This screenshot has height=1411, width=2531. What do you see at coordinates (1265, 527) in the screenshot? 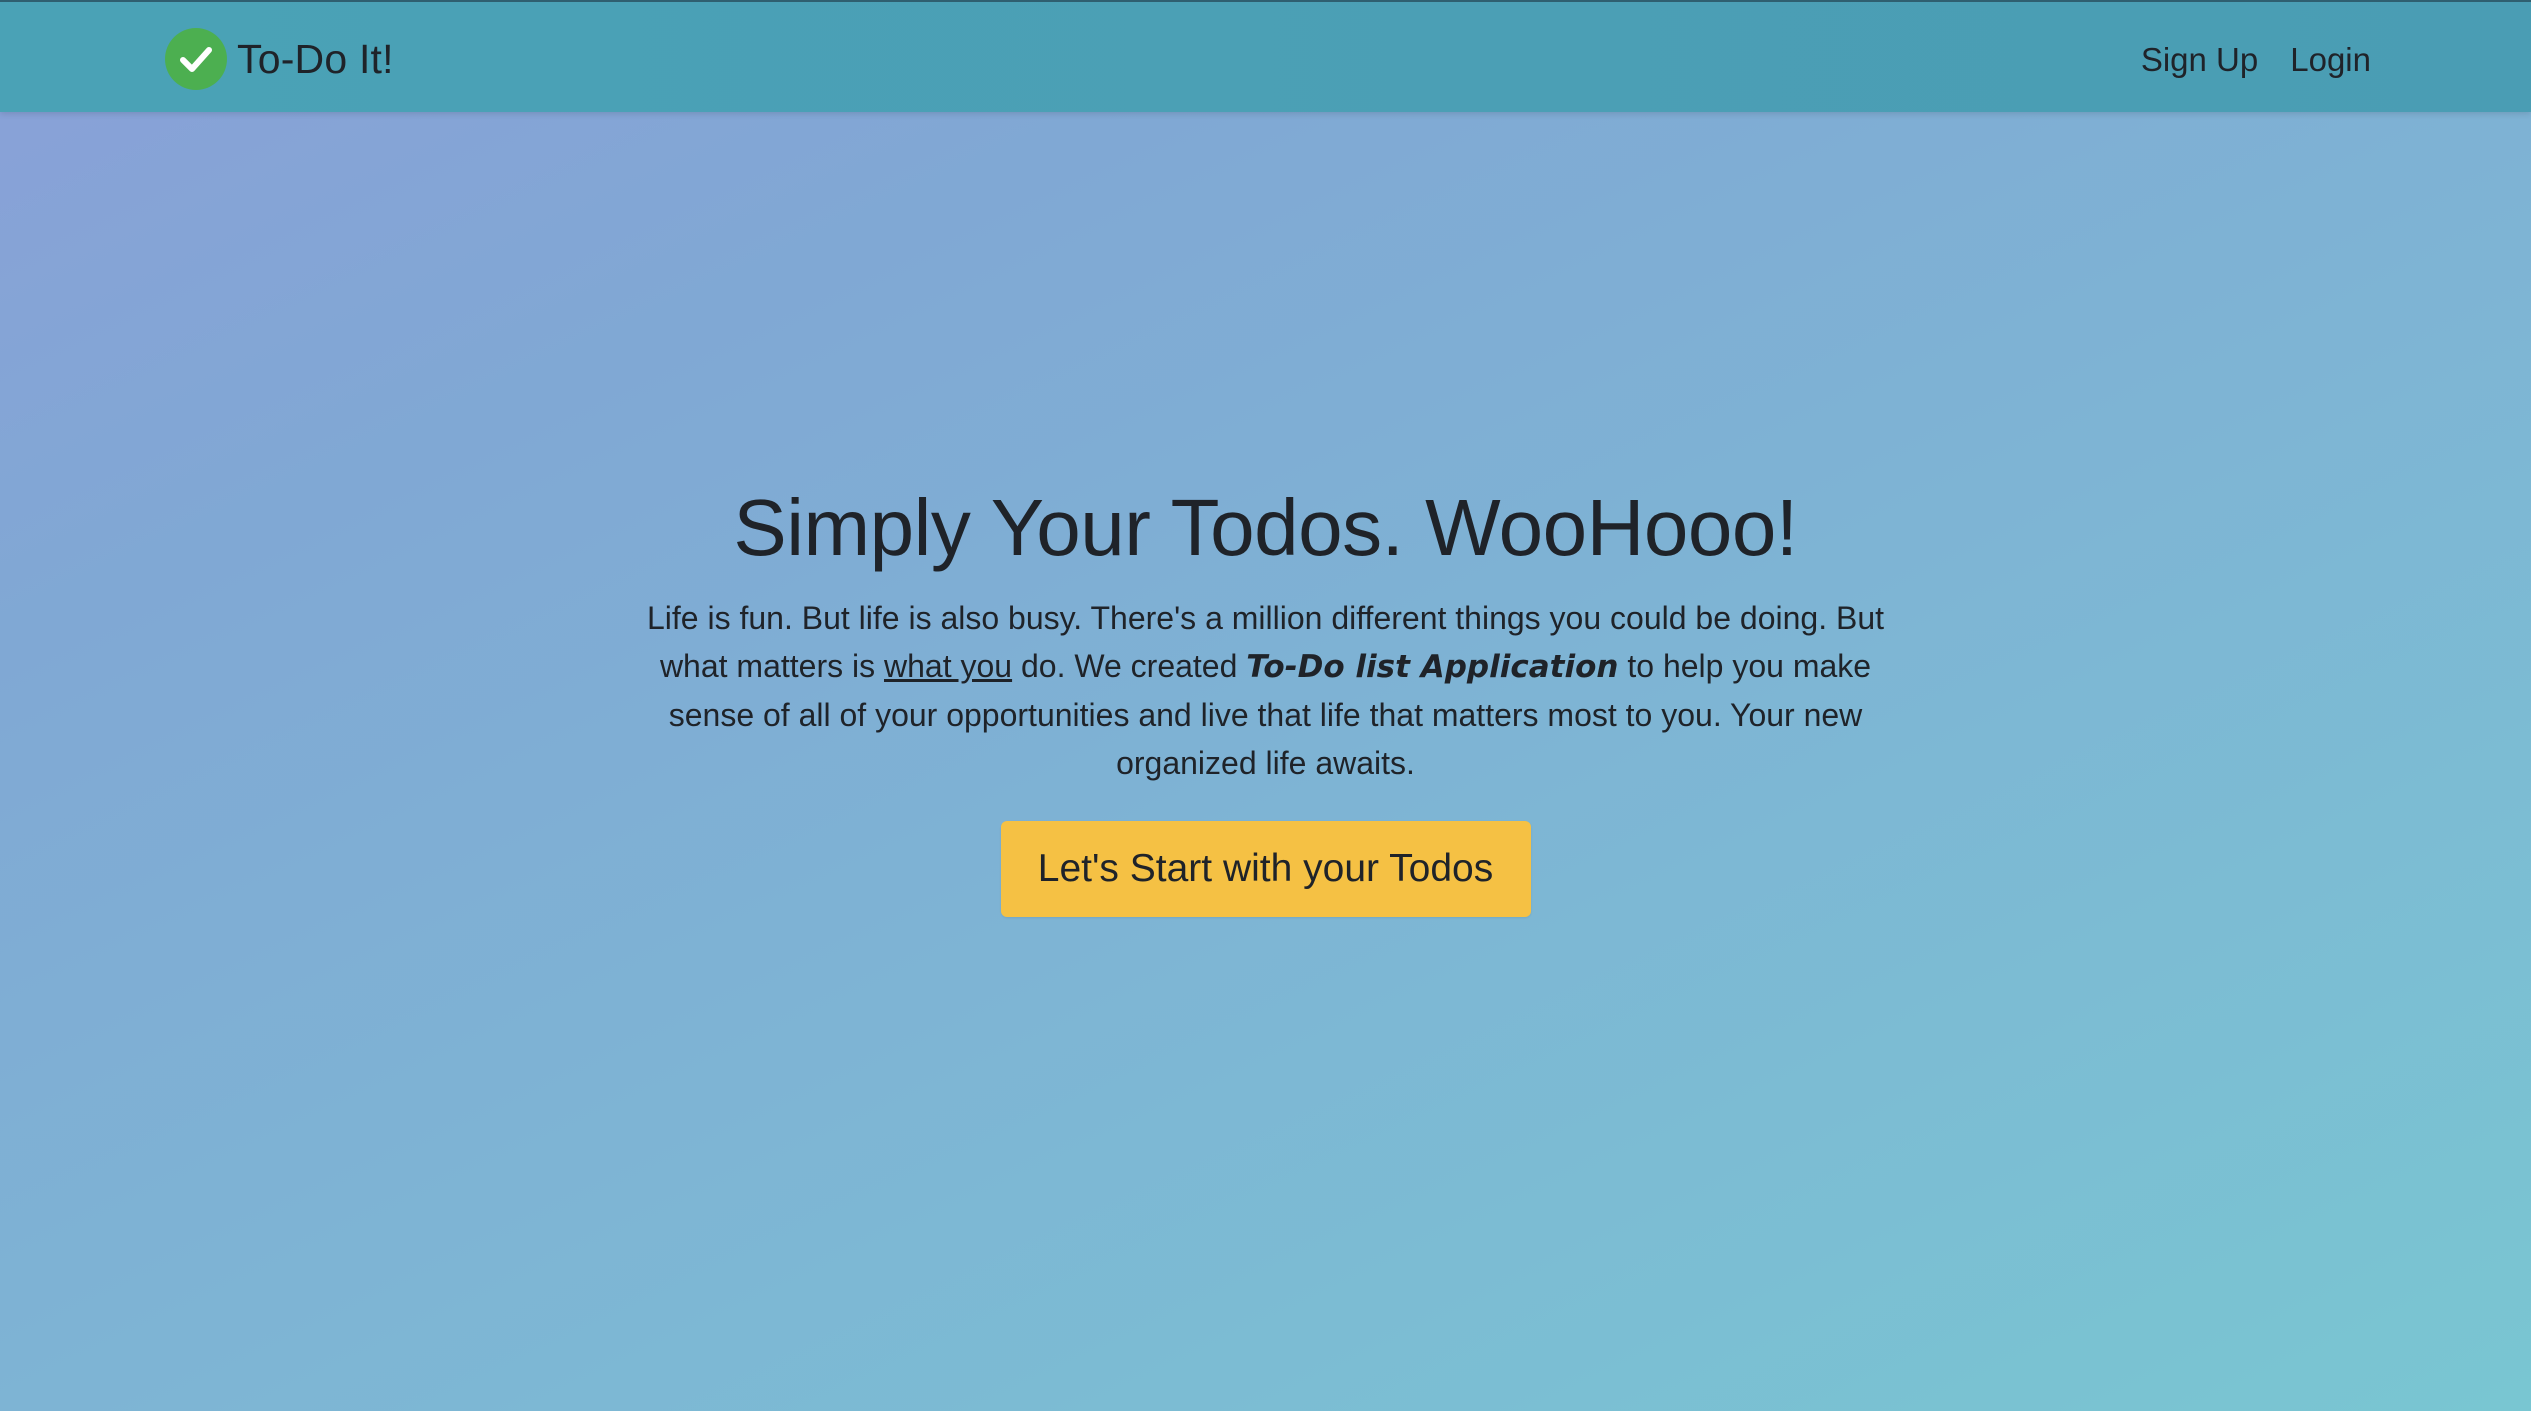
I see `hero-title: Simply Your Todos. WooHooo!` at bounding box center [1265, 527].